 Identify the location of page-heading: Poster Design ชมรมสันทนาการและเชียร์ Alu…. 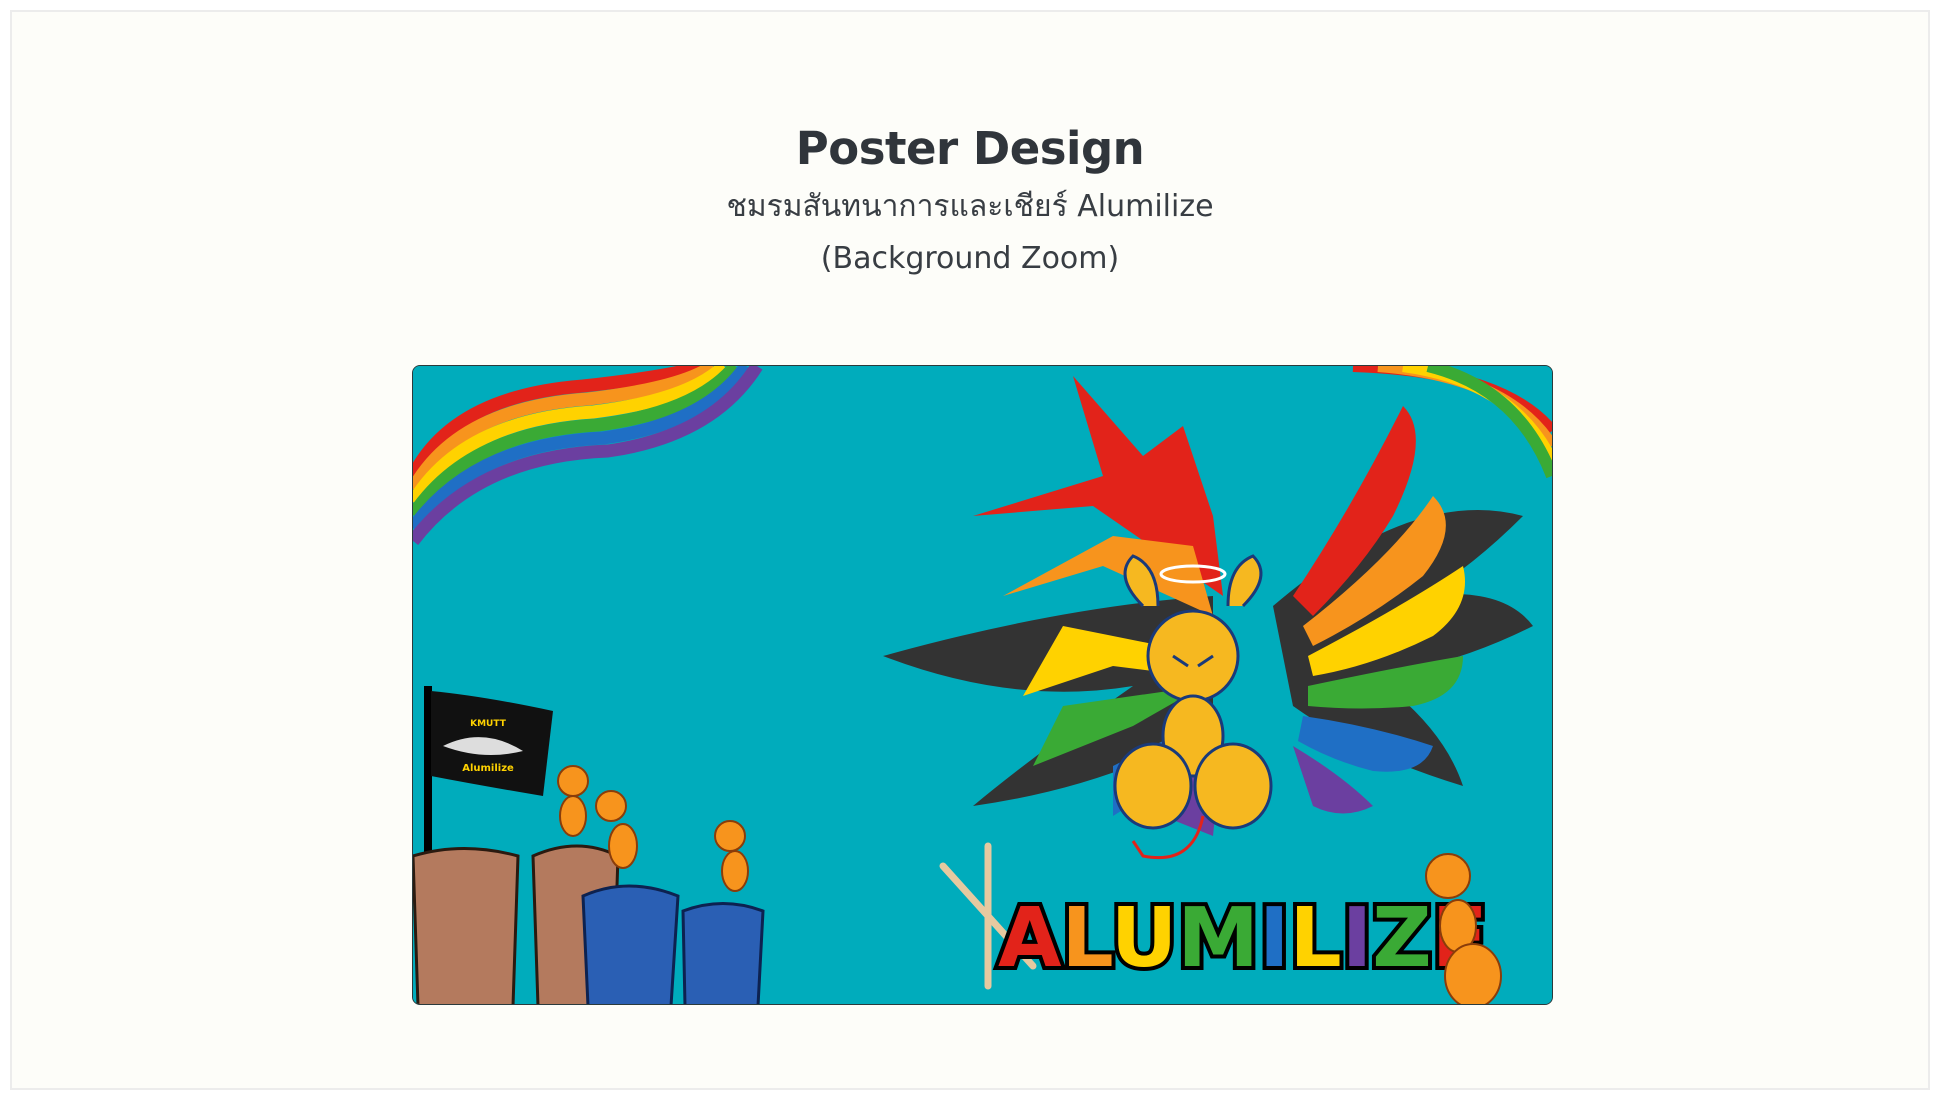
(970, 201).